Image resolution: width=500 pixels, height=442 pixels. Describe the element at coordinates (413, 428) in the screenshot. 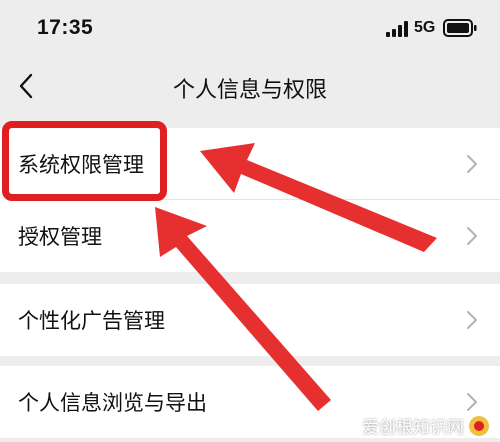

I see `watermark-text: 爱创根知识网` at that location.